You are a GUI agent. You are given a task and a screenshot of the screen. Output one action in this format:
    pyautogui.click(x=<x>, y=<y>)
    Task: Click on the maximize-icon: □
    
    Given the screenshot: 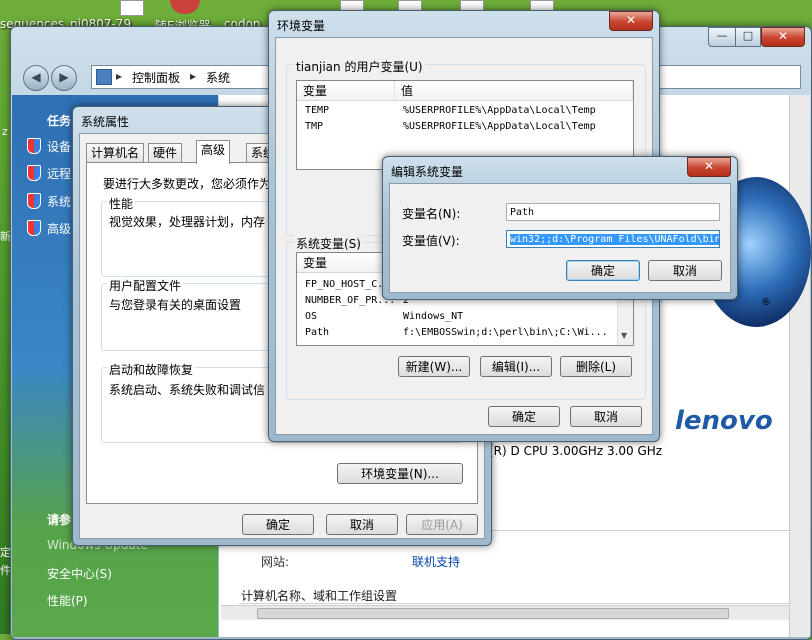 What is the action you would take?
    pyautogui.click(x=748, y=37)
    